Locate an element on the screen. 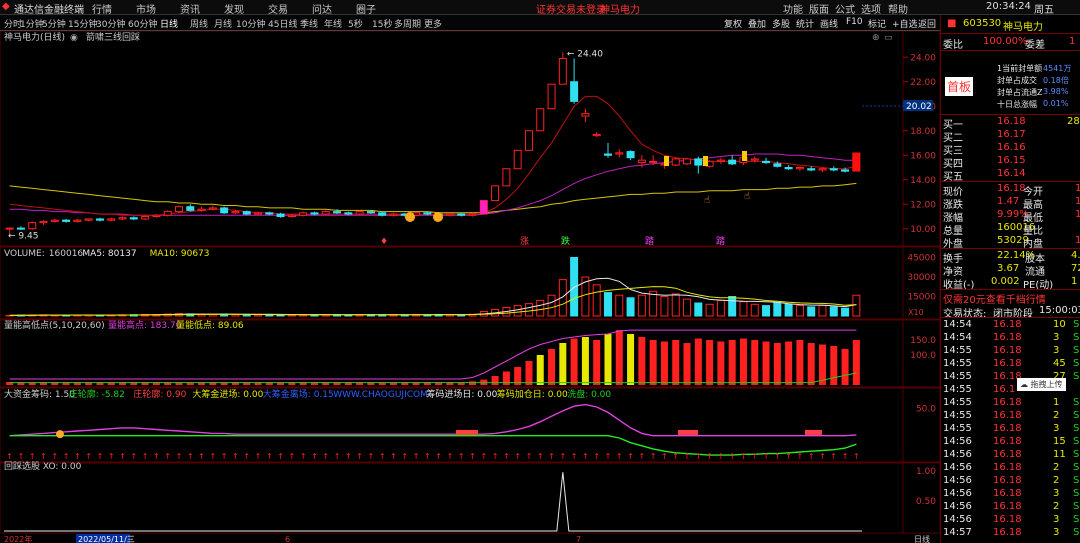  menu-item-formula: 公式 is located at coordinates (845, 8).